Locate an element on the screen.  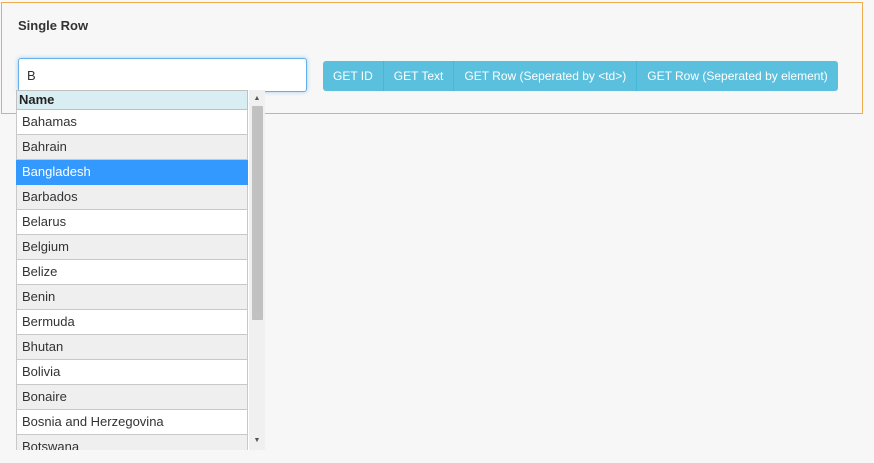
column-header-name: Name is located at coordinates (132, 100).